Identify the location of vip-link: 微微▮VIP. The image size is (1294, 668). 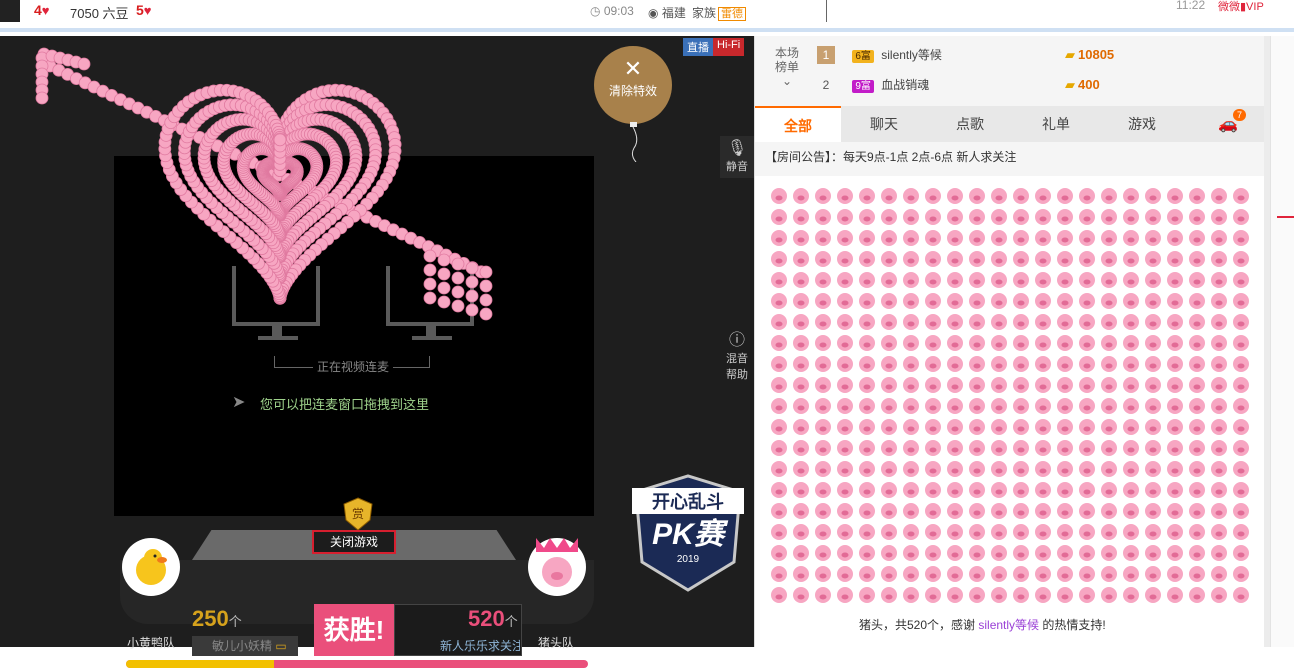
(1241, 7).